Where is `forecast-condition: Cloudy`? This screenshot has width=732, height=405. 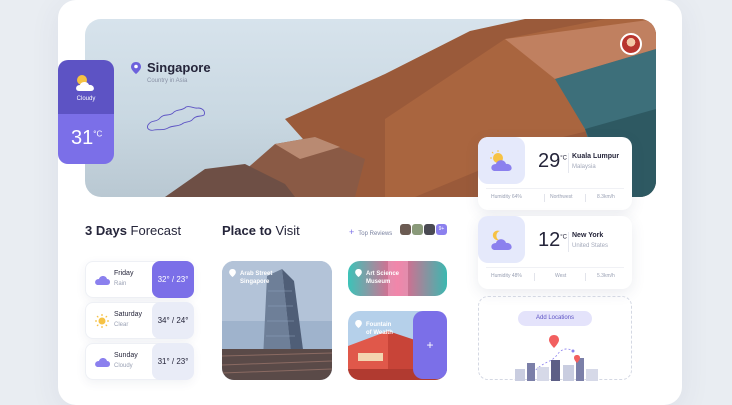
forecast-condition: Cloudy is located at coordinates (123, 366).